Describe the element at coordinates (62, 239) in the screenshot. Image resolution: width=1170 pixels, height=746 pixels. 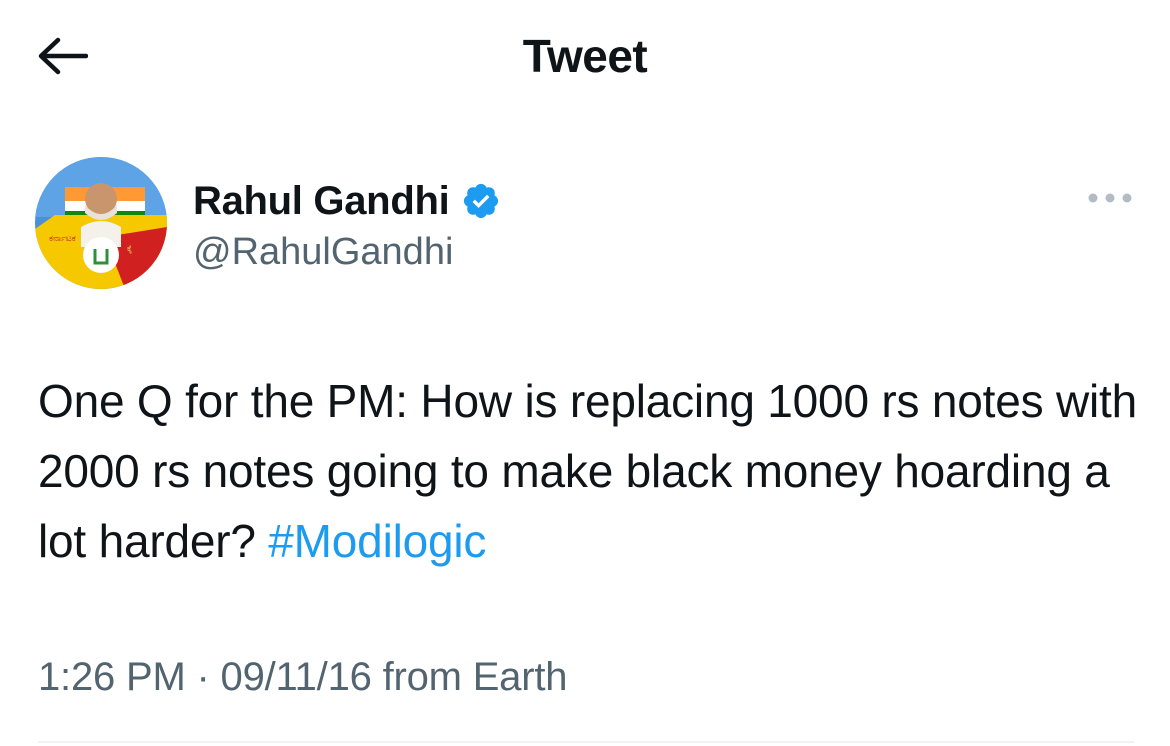
I see `svg-text: ಕರ್ನಾಟಕ` at that location.